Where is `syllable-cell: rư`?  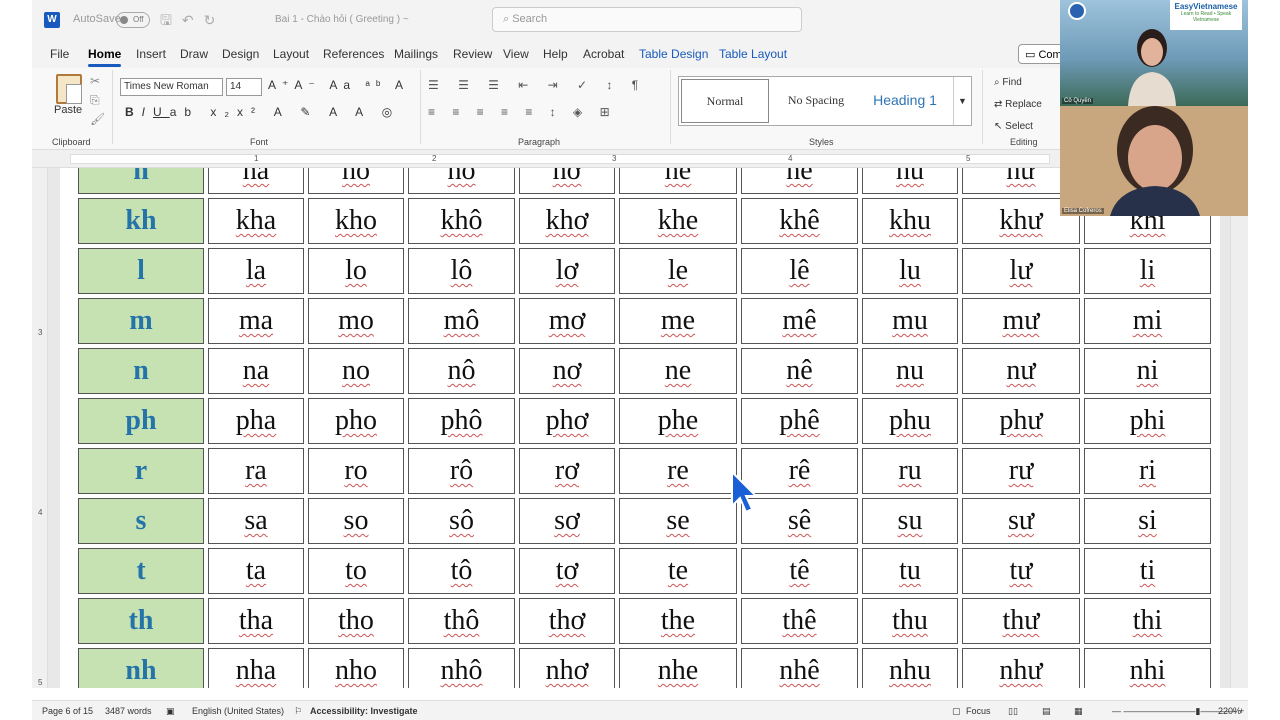 syllable-cell: rư is located at coordinates (1021, 471).